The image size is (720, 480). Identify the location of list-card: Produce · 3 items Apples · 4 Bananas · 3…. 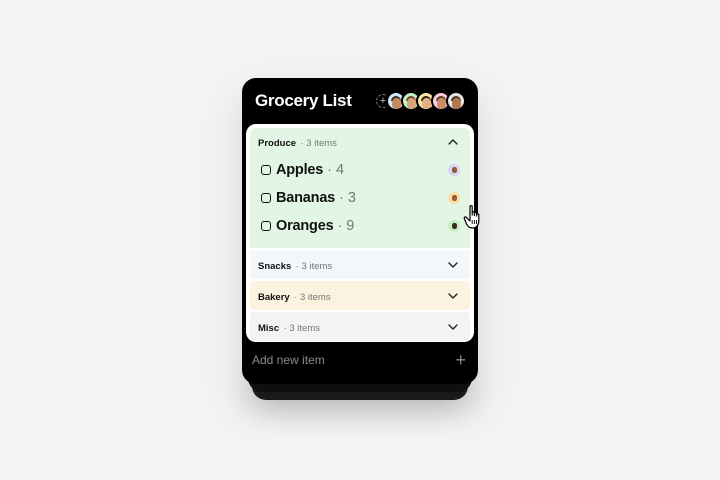
(360, 233).